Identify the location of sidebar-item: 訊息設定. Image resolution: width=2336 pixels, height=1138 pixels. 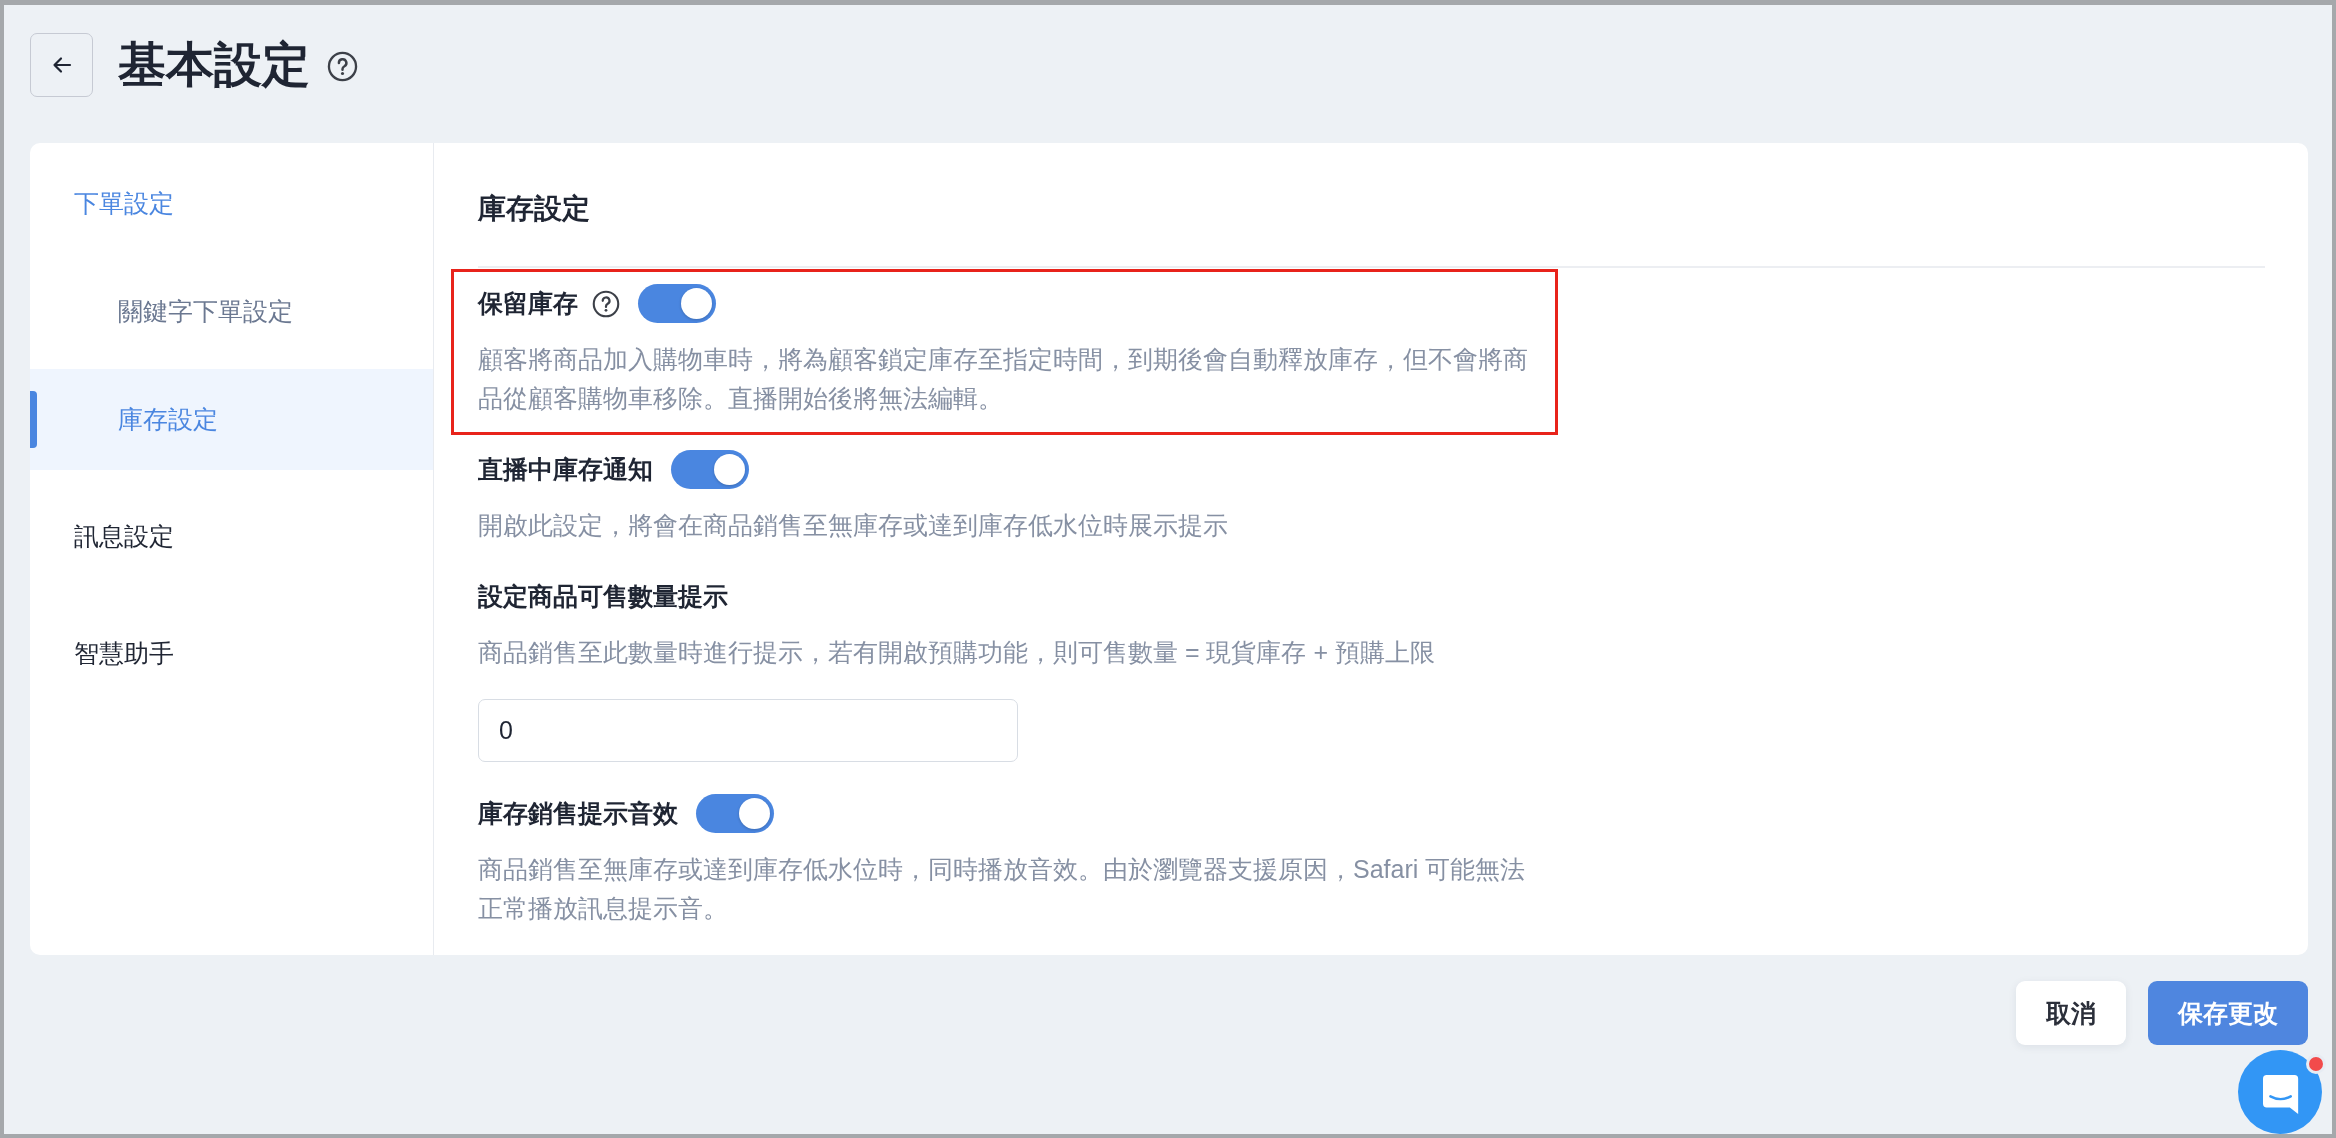
(231, 536).